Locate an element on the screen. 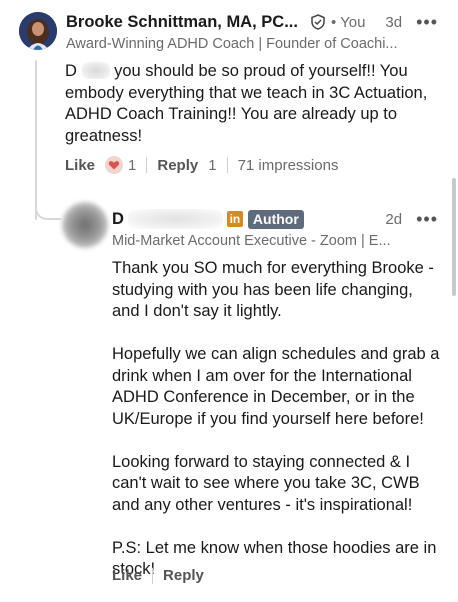 This screenshot has height=602, width=458. reply-like-button: Like is located at coordinates (127, 575).